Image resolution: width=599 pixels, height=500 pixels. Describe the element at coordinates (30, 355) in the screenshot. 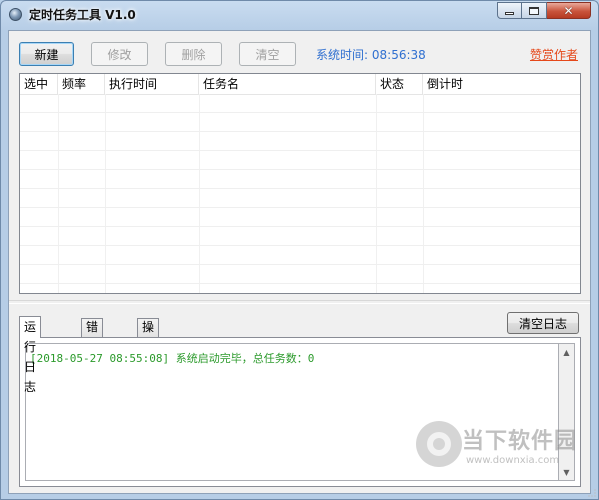

I see `tab-run-log: 运行日志` at that location.